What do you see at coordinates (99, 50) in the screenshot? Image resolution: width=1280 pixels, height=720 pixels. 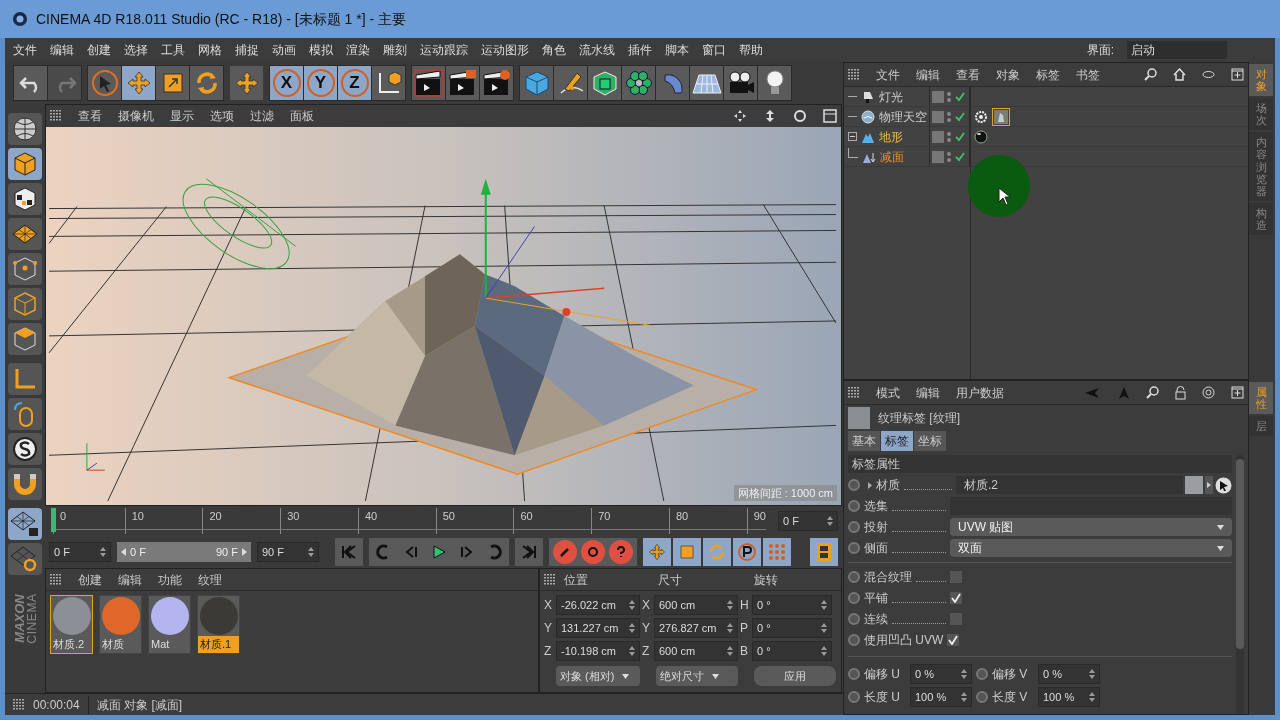 I see `menu-item: 创建` at bounding box center [99, 50].